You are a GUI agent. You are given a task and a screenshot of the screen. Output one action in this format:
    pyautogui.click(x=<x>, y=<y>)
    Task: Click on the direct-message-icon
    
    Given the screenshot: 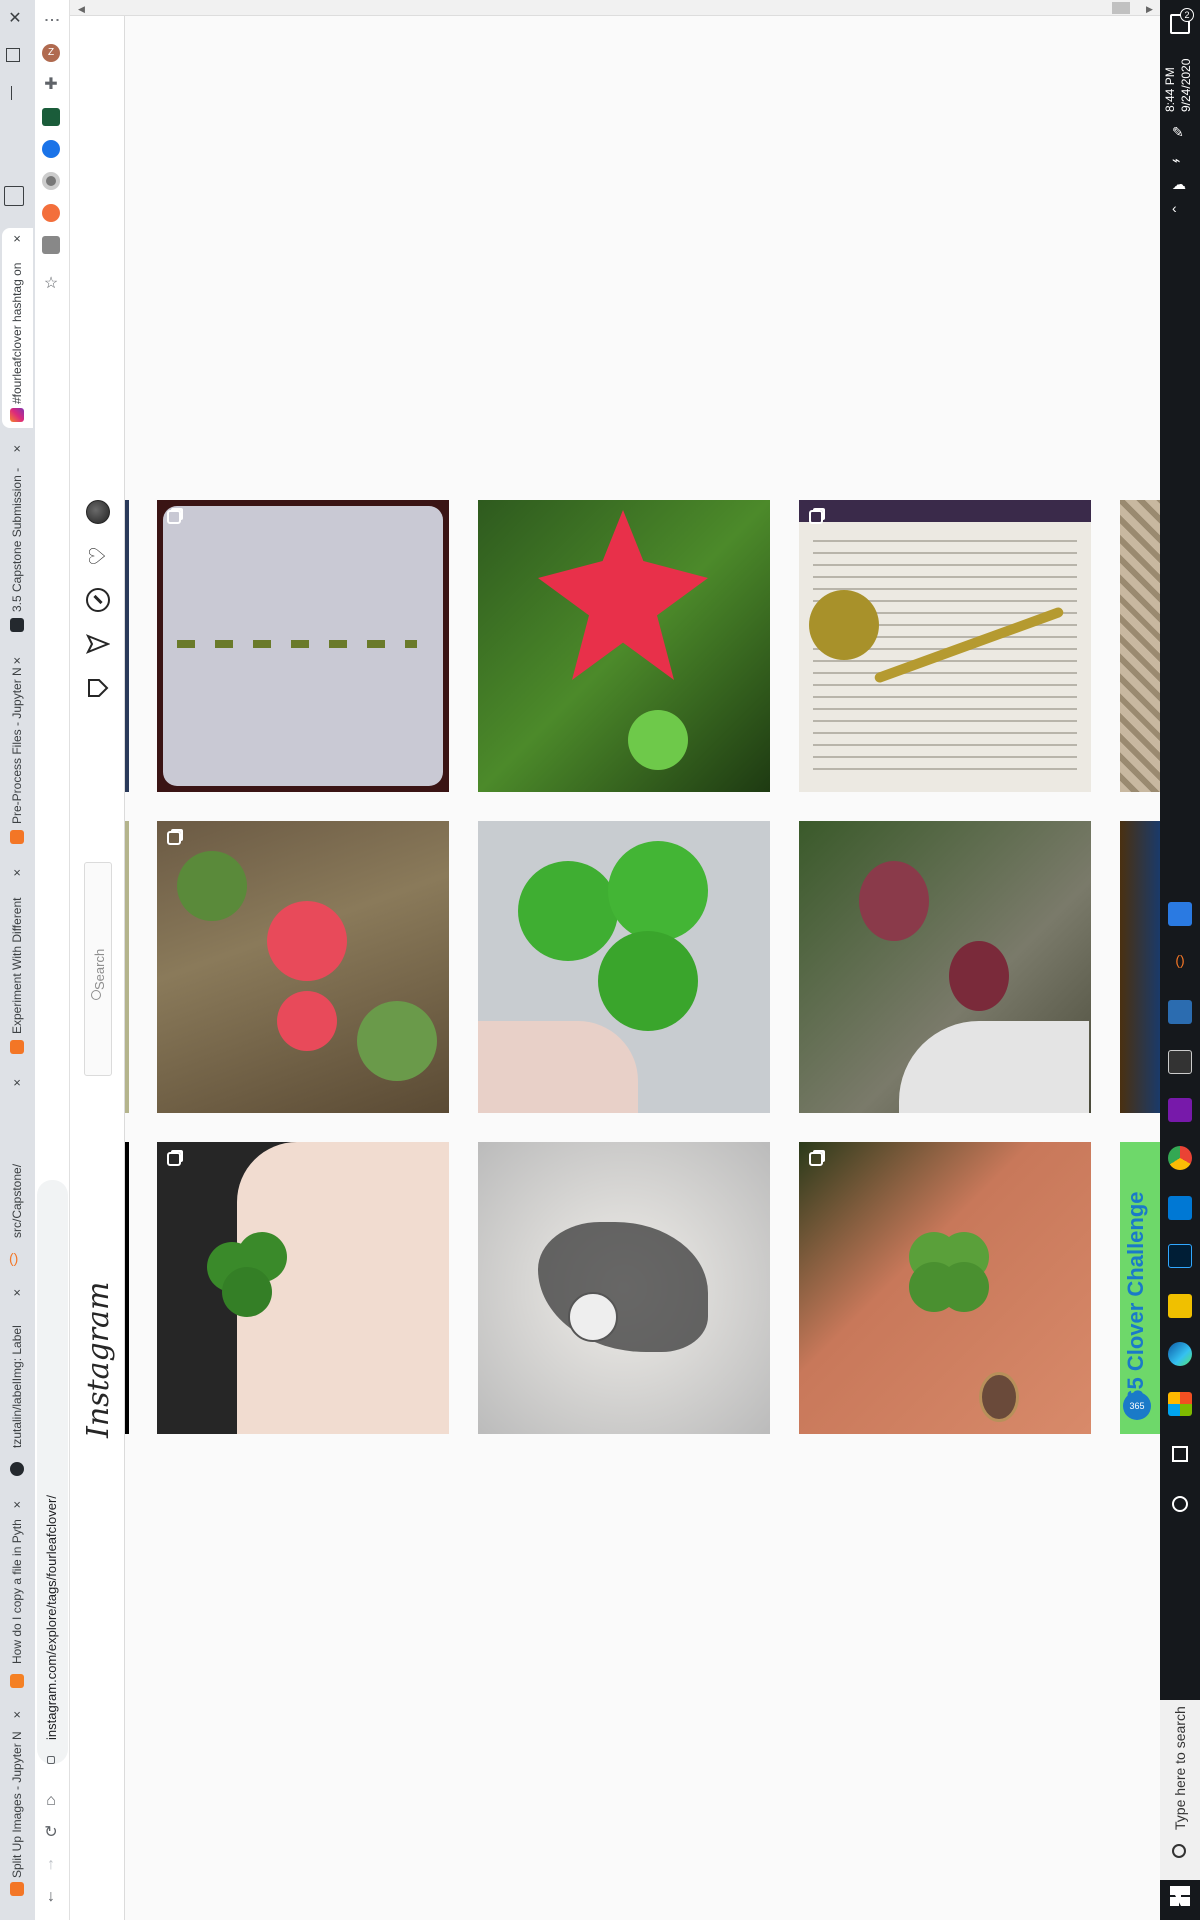 What is the action you would take?
    pyautogui.click(x=98, y=644)
    